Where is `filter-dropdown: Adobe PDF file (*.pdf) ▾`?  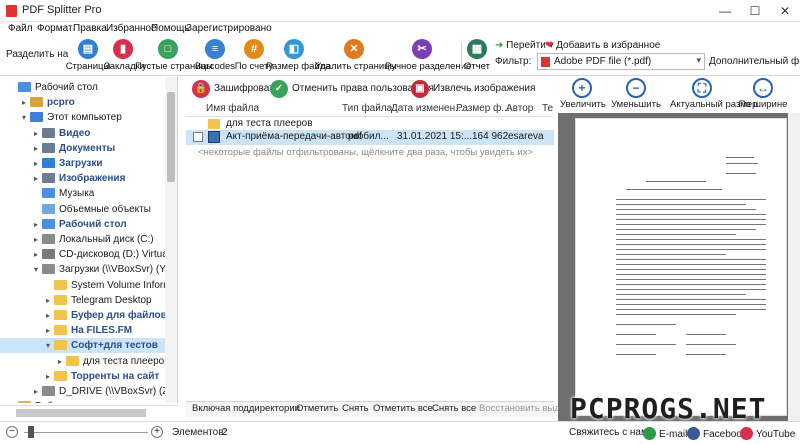
filter-dropdown: Adobe PDF file (*.pdf) ▾ is located at coordinates (621, 61).